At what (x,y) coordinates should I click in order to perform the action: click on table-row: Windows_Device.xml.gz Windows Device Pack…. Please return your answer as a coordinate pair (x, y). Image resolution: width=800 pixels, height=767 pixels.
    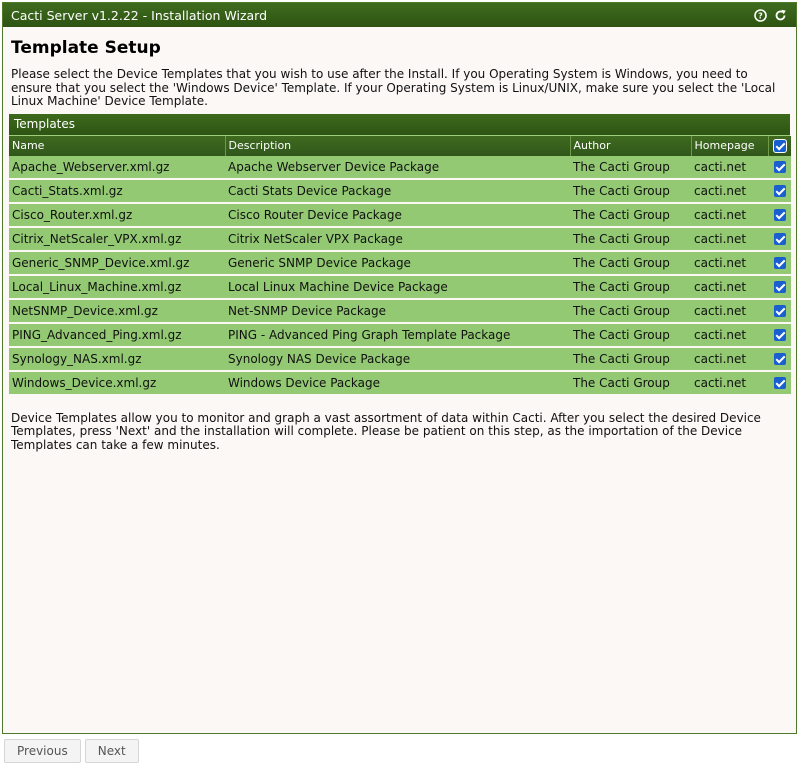
    Looking at the image, I should click on (400, 383).